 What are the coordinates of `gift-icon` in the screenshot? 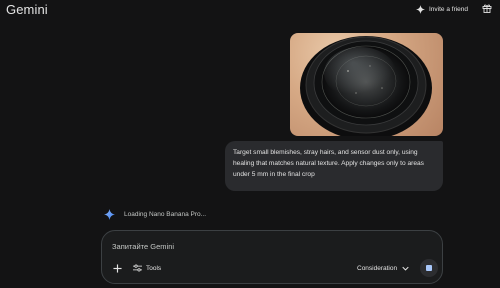 It's located at (487, 8).